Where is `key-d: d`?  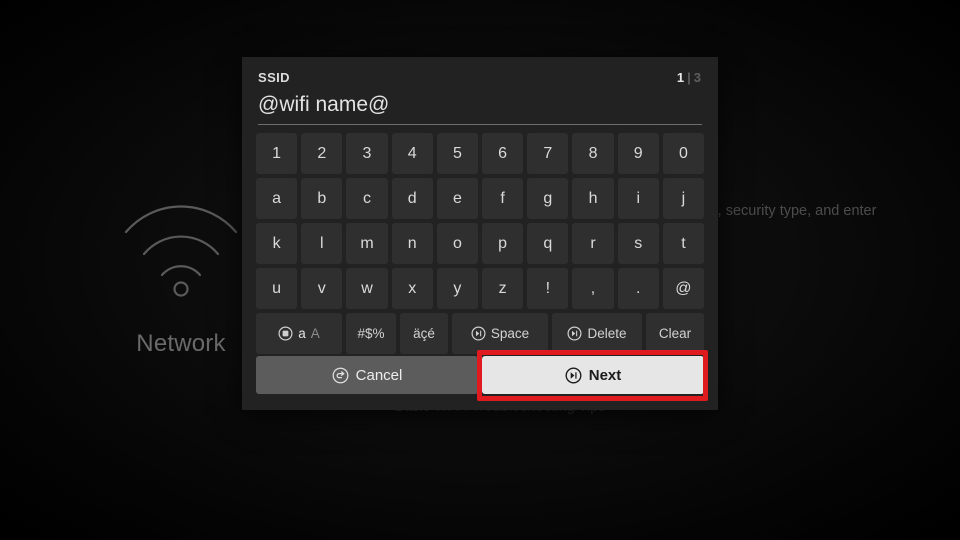
key-d: d is located at coordinates (412, 198).